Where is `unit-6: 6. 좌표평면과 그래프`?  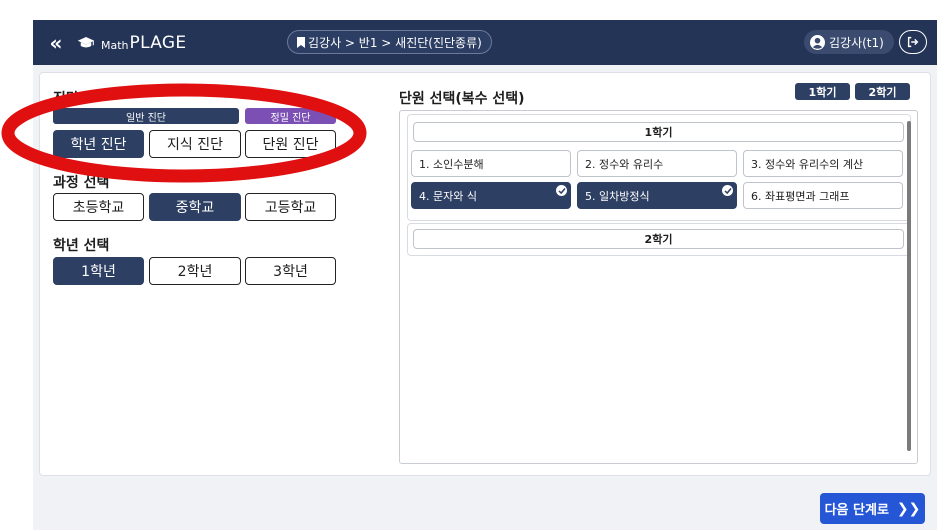
unit-6: 6. 좌표평면과 그래프 is located at coordinates (823, 195).